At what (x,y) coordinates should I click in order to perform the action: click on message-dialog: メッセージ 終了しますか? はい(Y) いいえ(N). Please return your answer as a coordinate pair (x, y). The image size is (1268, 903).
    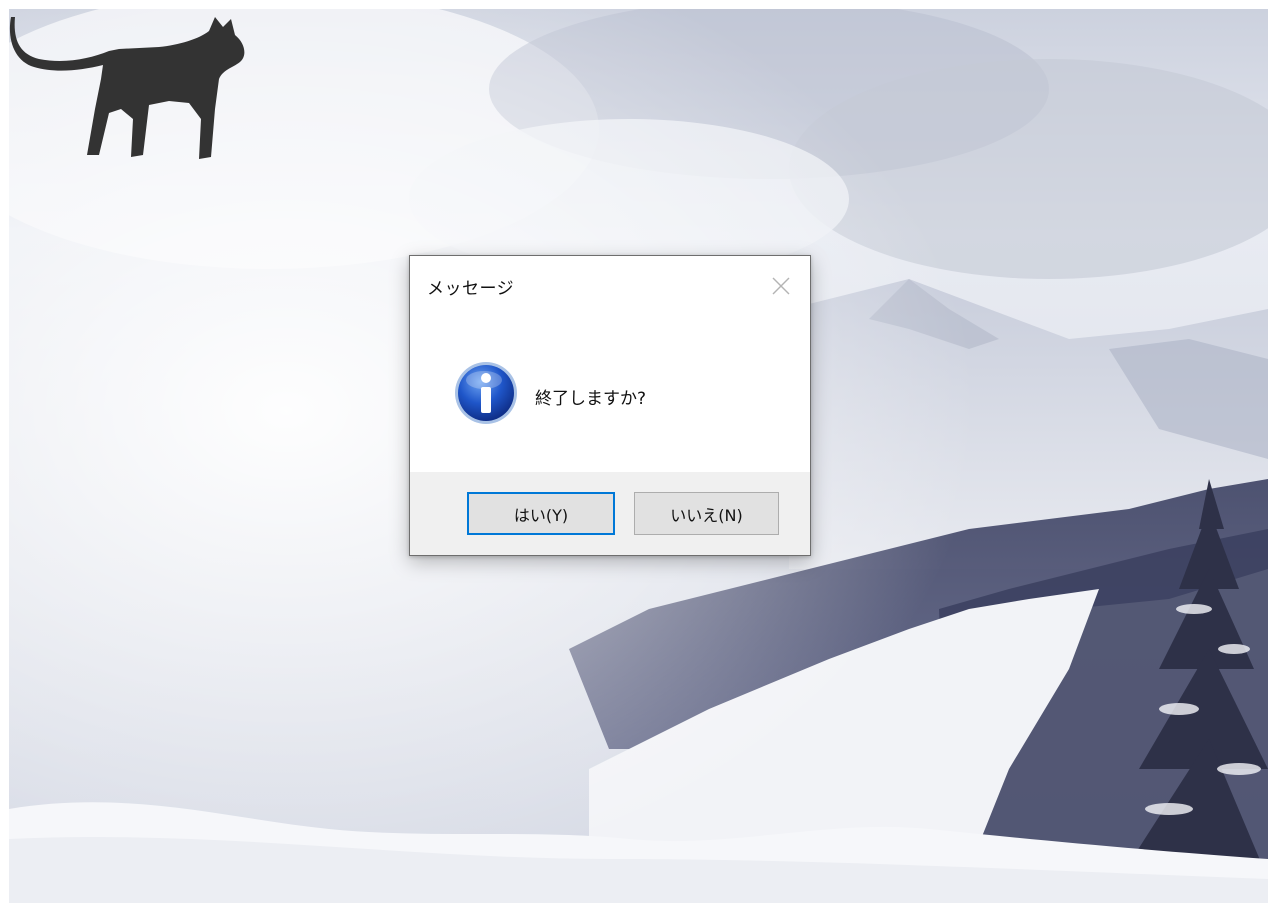
    Looking at the image, I should click on (610, 405).